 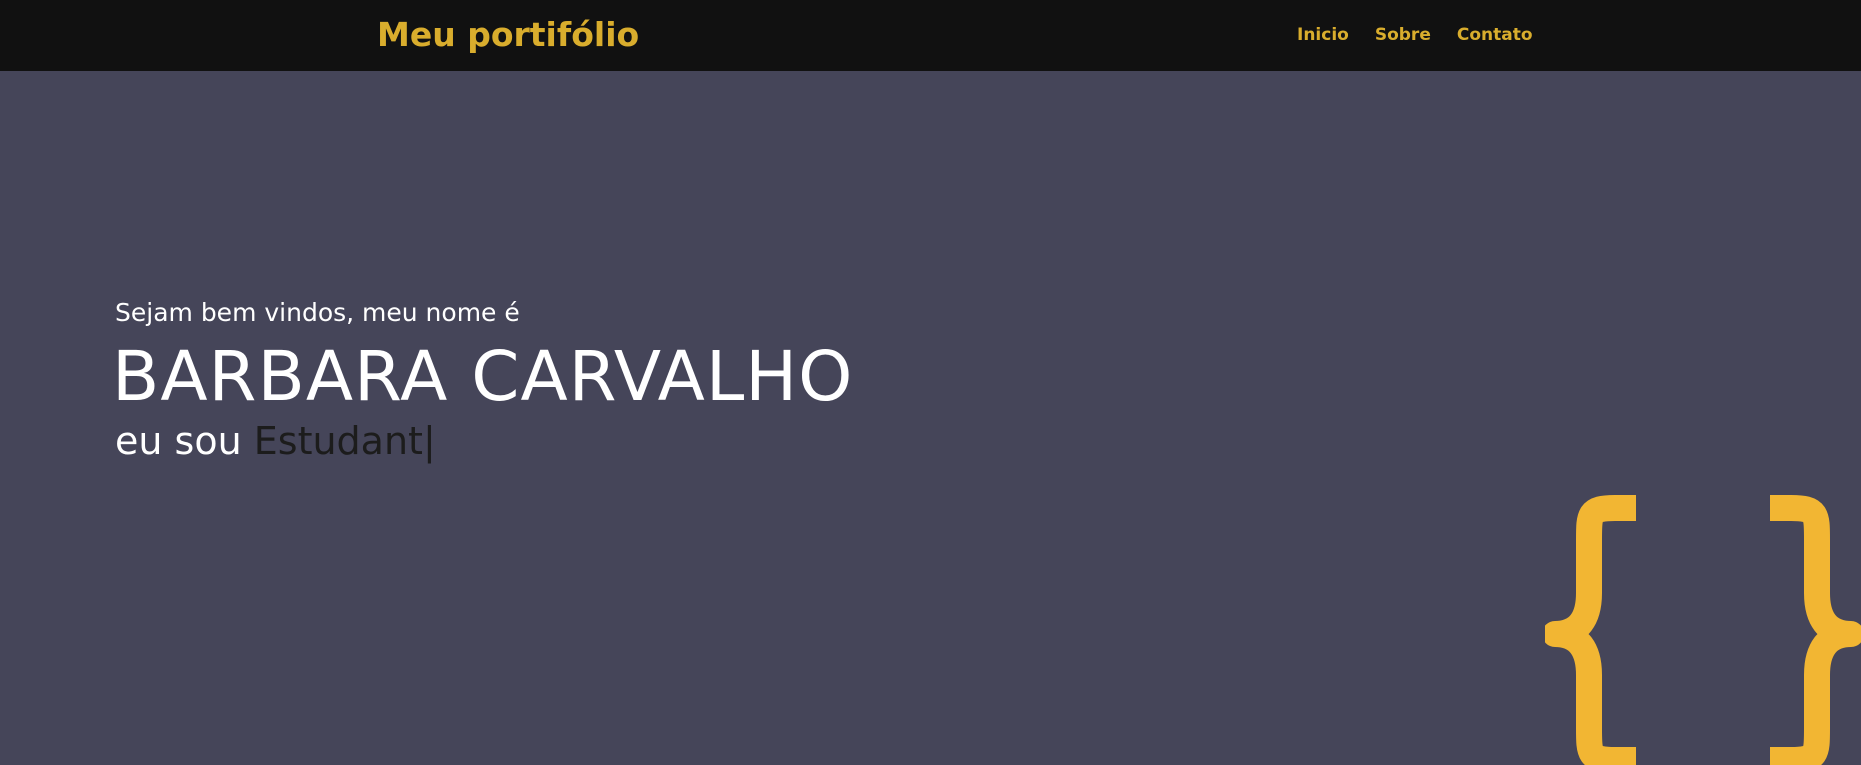 I want to click on role-prefix: eu sou, so click(x=184, y=441).